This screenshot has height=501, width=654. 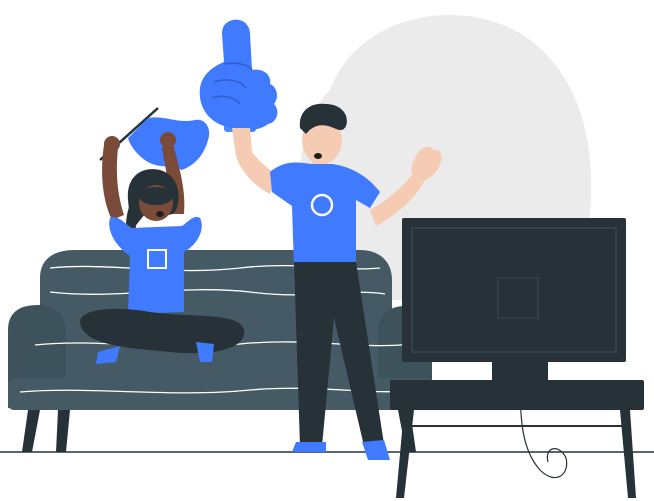 What do you see at coordinates (162, 235) in the screenshot?
I see `woman-fan` at bounding box center [162, 235].